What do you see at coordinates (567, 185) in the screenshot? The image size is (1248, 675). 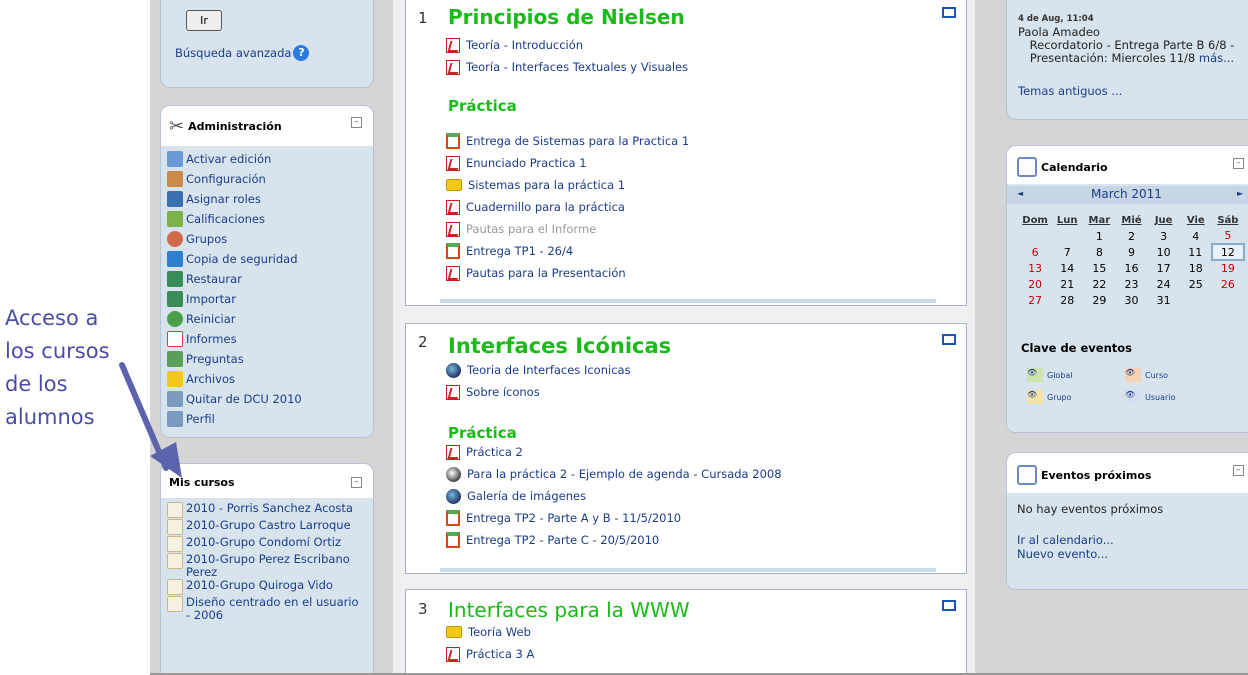 I see `resource-link: Sistemas para la práctica 1` at bounding box center [567, 185].